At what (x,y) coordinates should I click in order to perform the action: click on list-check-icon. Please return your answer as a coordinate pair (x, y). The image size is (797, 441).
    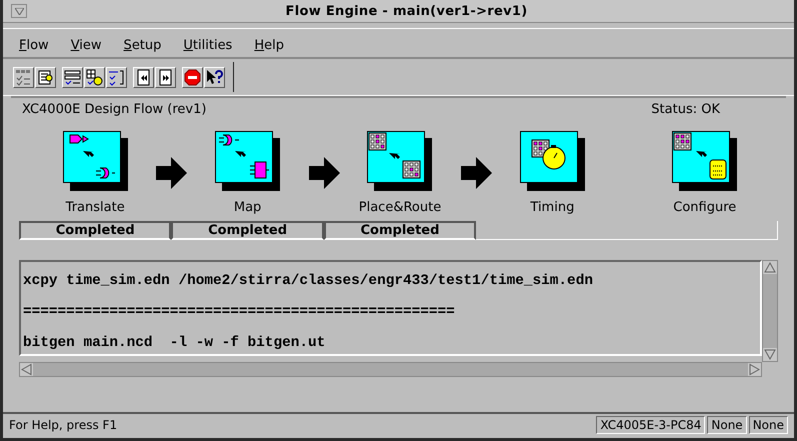
    Looking at the image, I should click on (72, 77).